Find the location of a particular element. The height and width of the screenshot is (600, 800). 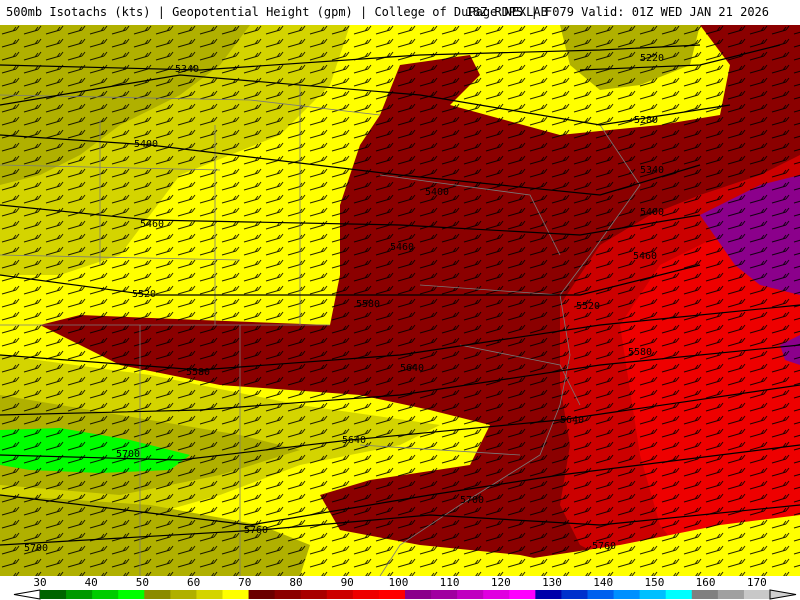

legend-label: 50 is located at coordinates (142, 582).